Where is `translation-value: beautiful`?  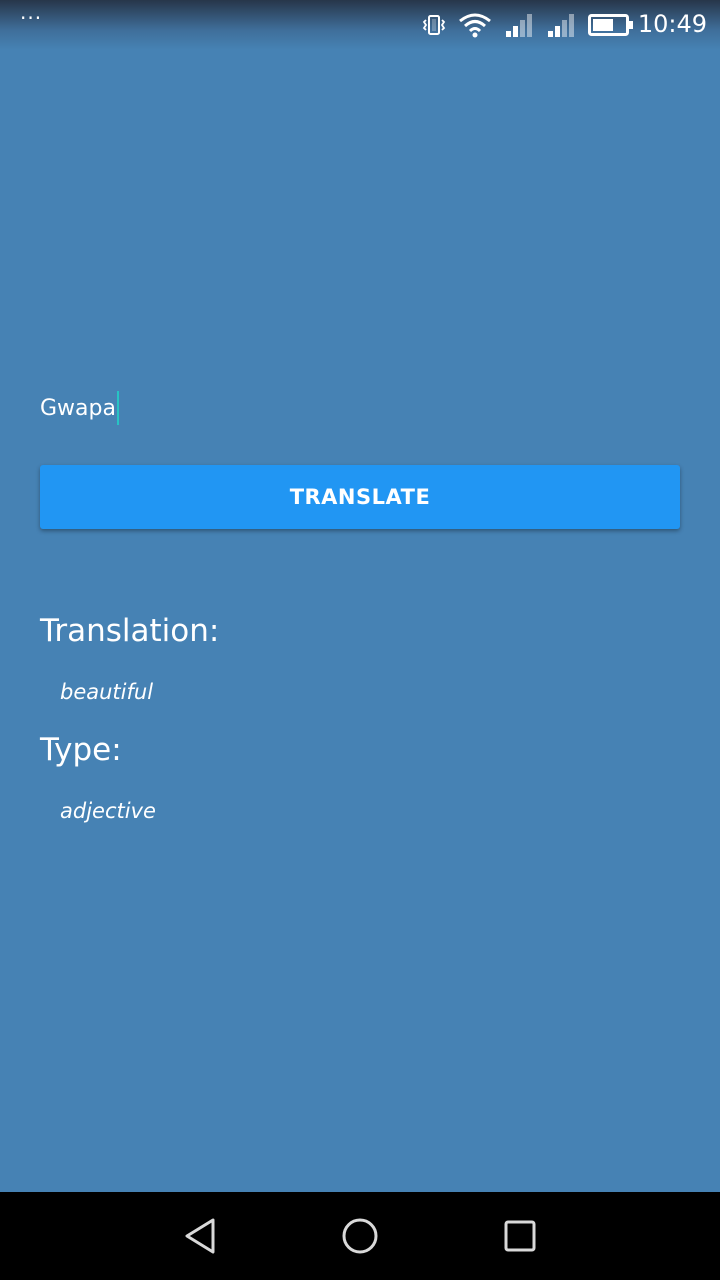
translation-value: beautiful is located at coordinates (107, 692).